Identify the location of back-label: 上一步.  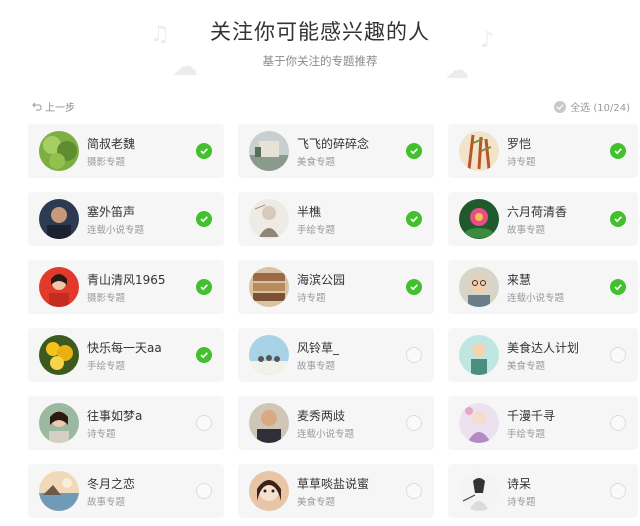
(60, 108).